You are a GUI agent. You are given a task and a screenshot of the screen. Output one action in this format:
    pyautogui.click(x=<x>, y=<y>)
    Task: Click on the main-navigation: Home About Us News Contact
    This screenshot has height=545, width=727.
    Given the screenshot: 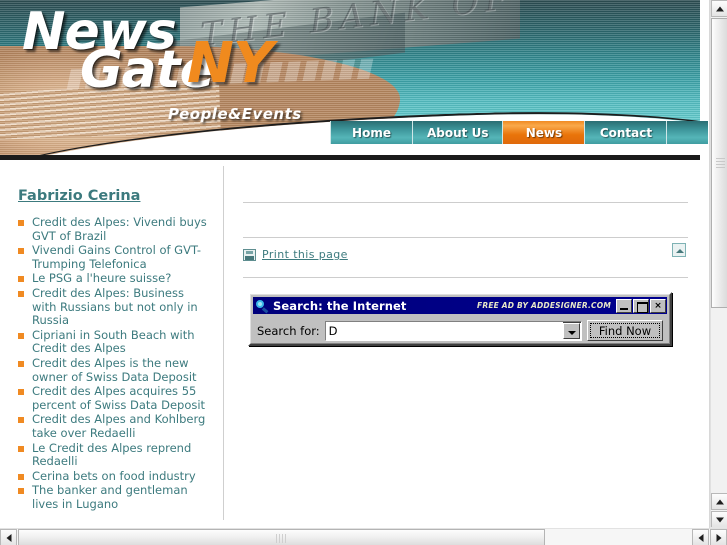 What is the action you would take?
    pyautogui.click(x=519, y=132)
    